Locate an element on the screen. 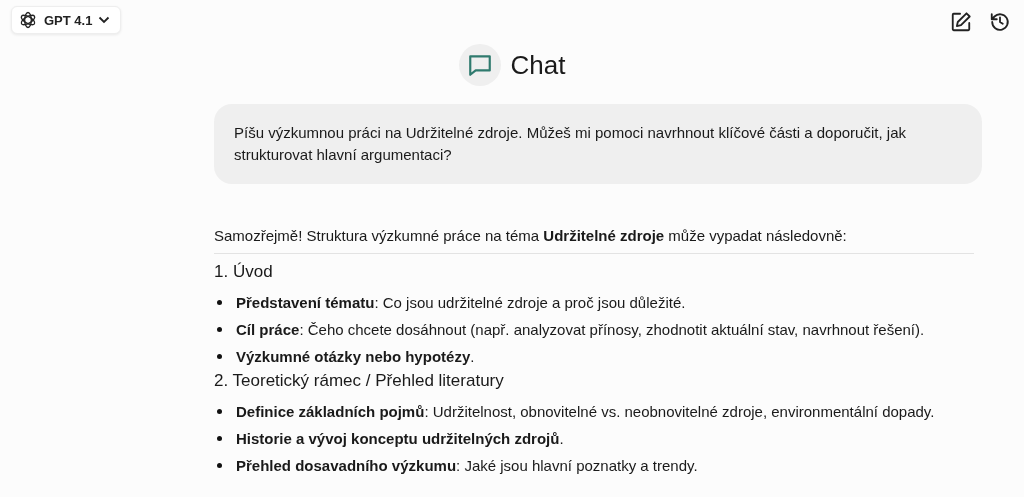  section-heading: 1. Úvod is located at coordinates (244, 272).